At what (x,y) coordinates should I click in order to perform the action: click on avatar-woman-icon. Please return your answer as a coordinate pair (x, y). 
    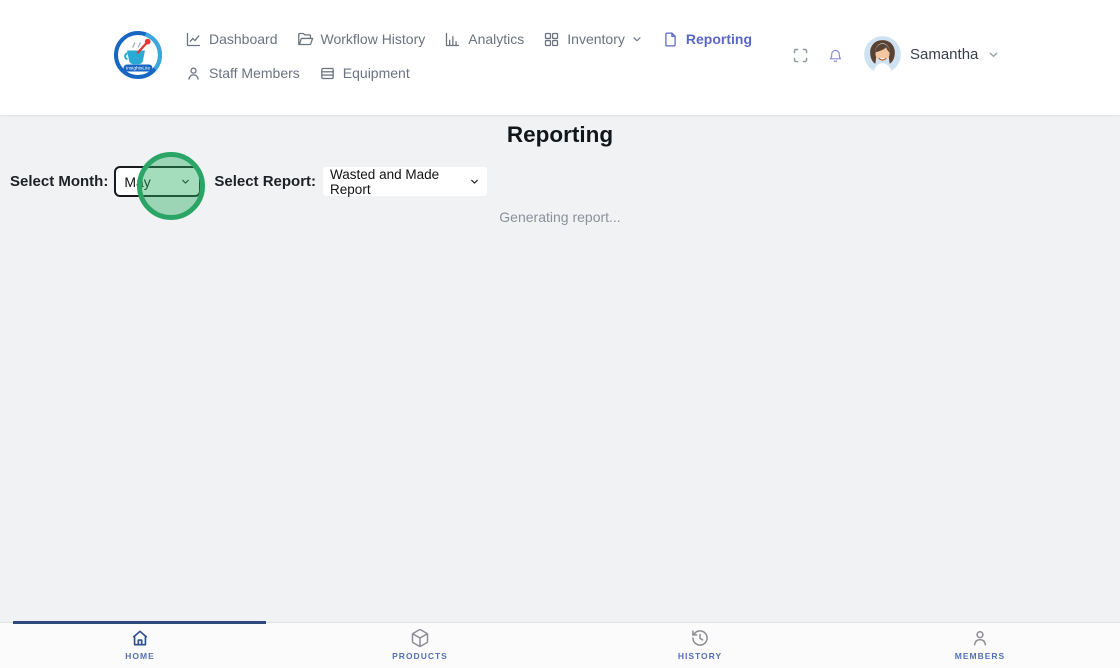
    Looking at the image, I should click on (882, 54).